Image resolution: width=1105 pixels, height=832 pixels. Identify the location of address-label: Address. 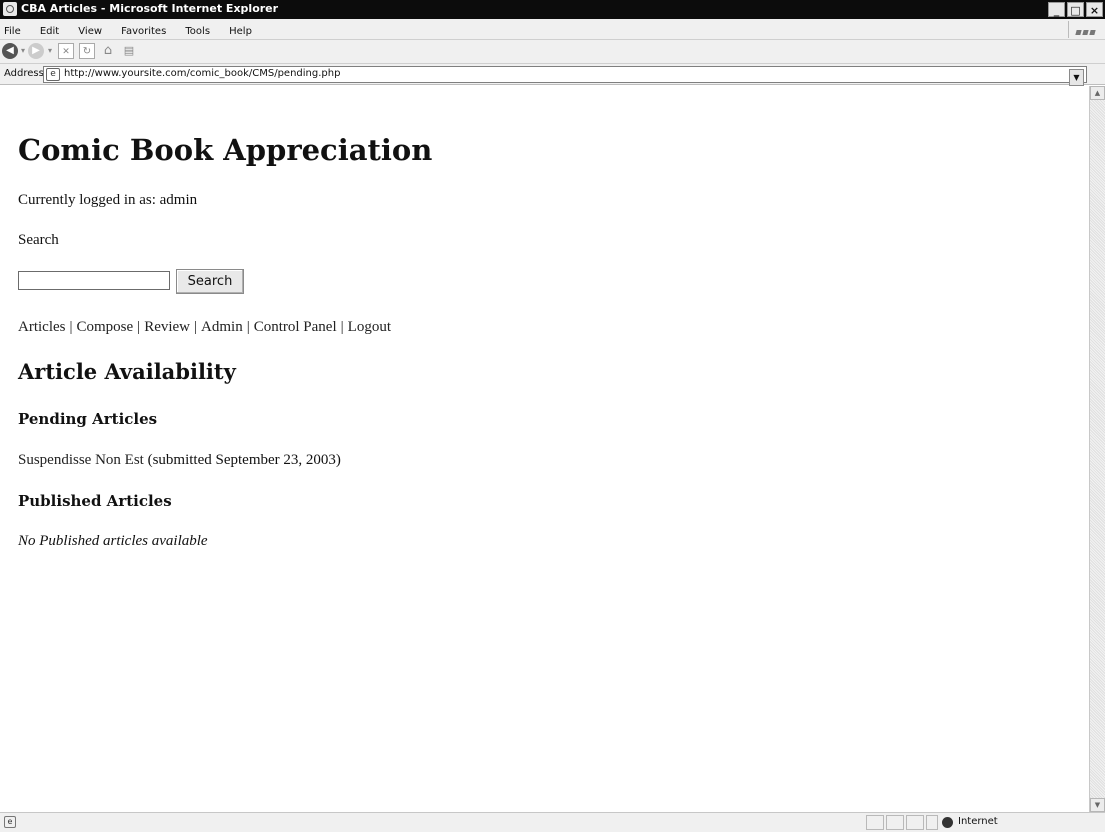
(24, 73).